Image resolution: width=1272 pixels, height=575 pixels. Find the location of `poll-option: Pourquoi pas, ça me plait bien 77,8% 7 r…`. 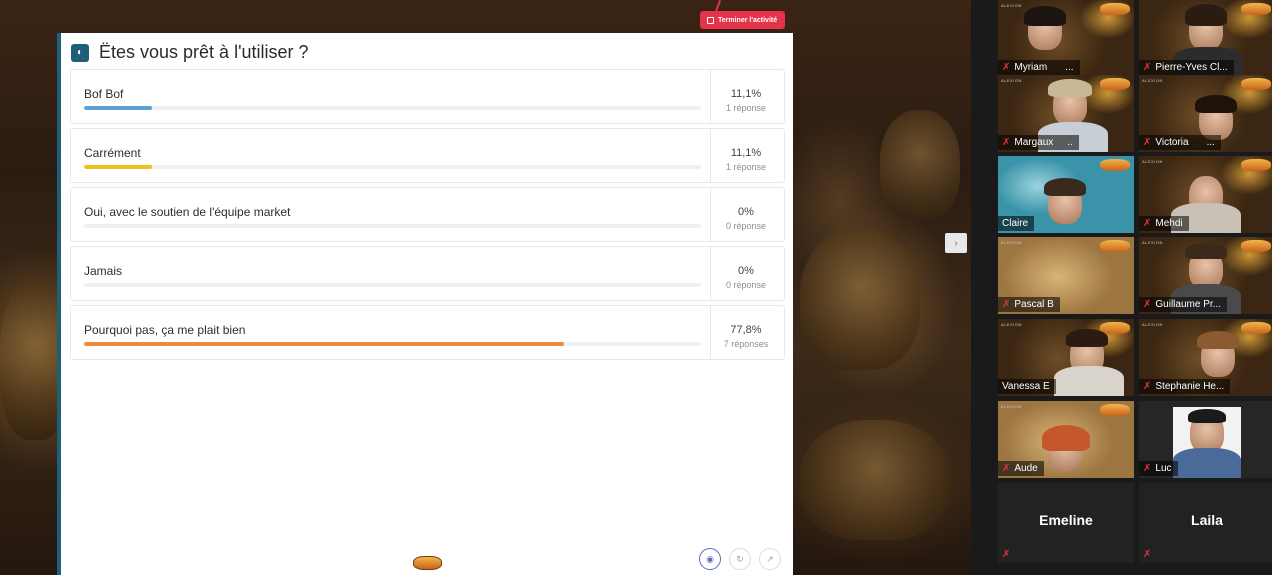

poll-option: Pourquoi pas, ça me plait bien 77,8% 7 r… is located at coordinates (427, 332).